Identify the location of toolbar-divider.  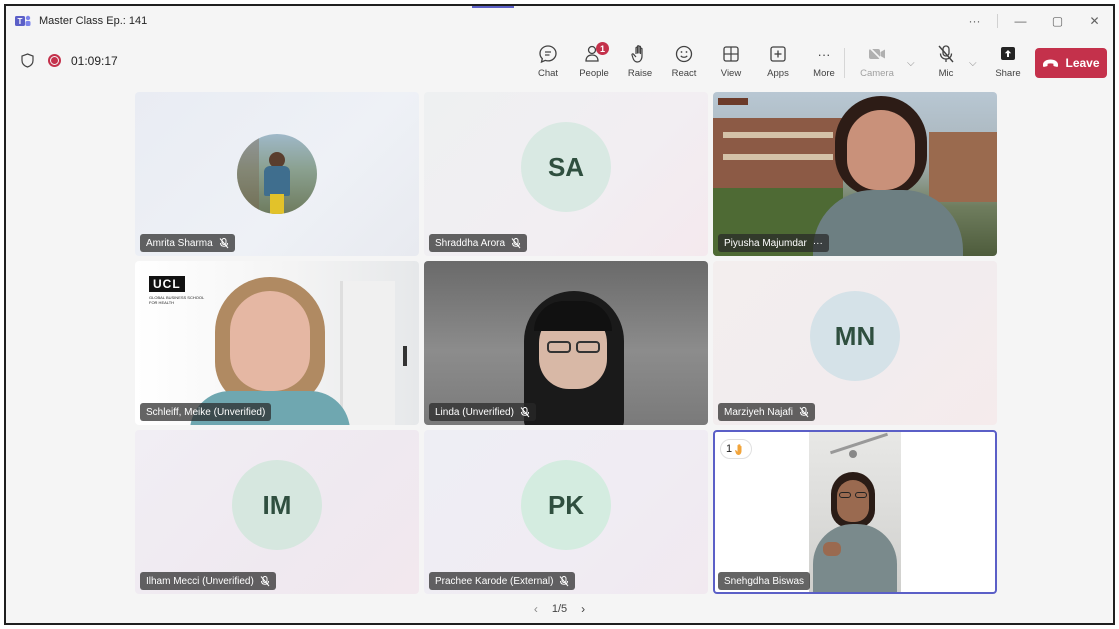
(844, 63).